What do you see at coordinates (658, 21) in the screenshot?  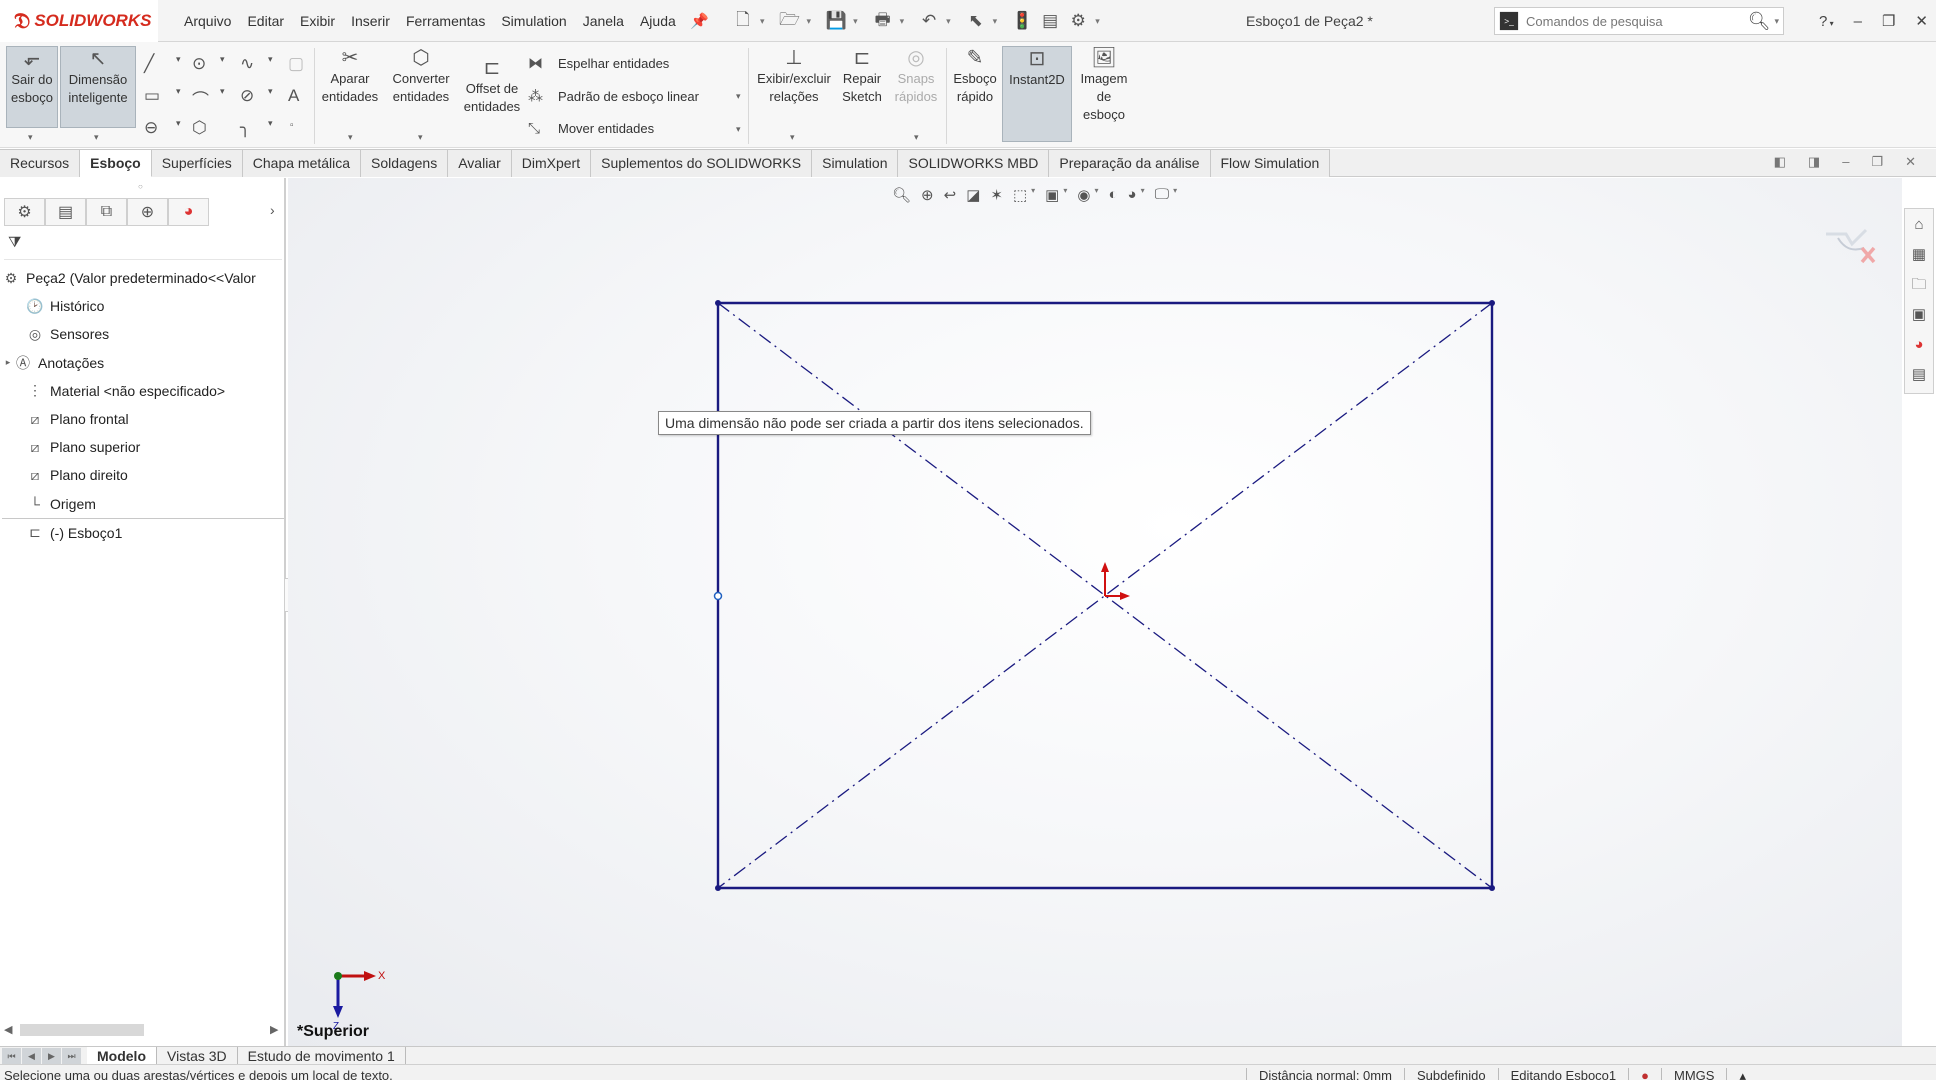 I see `menu-ajuda: Ajuda` at bounding box center [658, 21].